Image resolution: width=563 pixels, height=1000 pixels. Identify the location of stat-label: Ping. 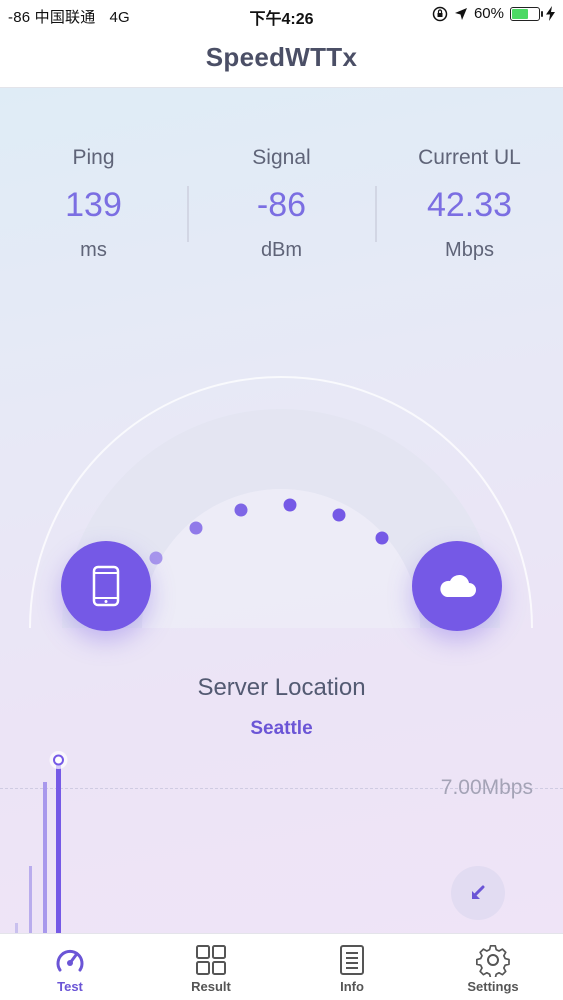
(93, 157).